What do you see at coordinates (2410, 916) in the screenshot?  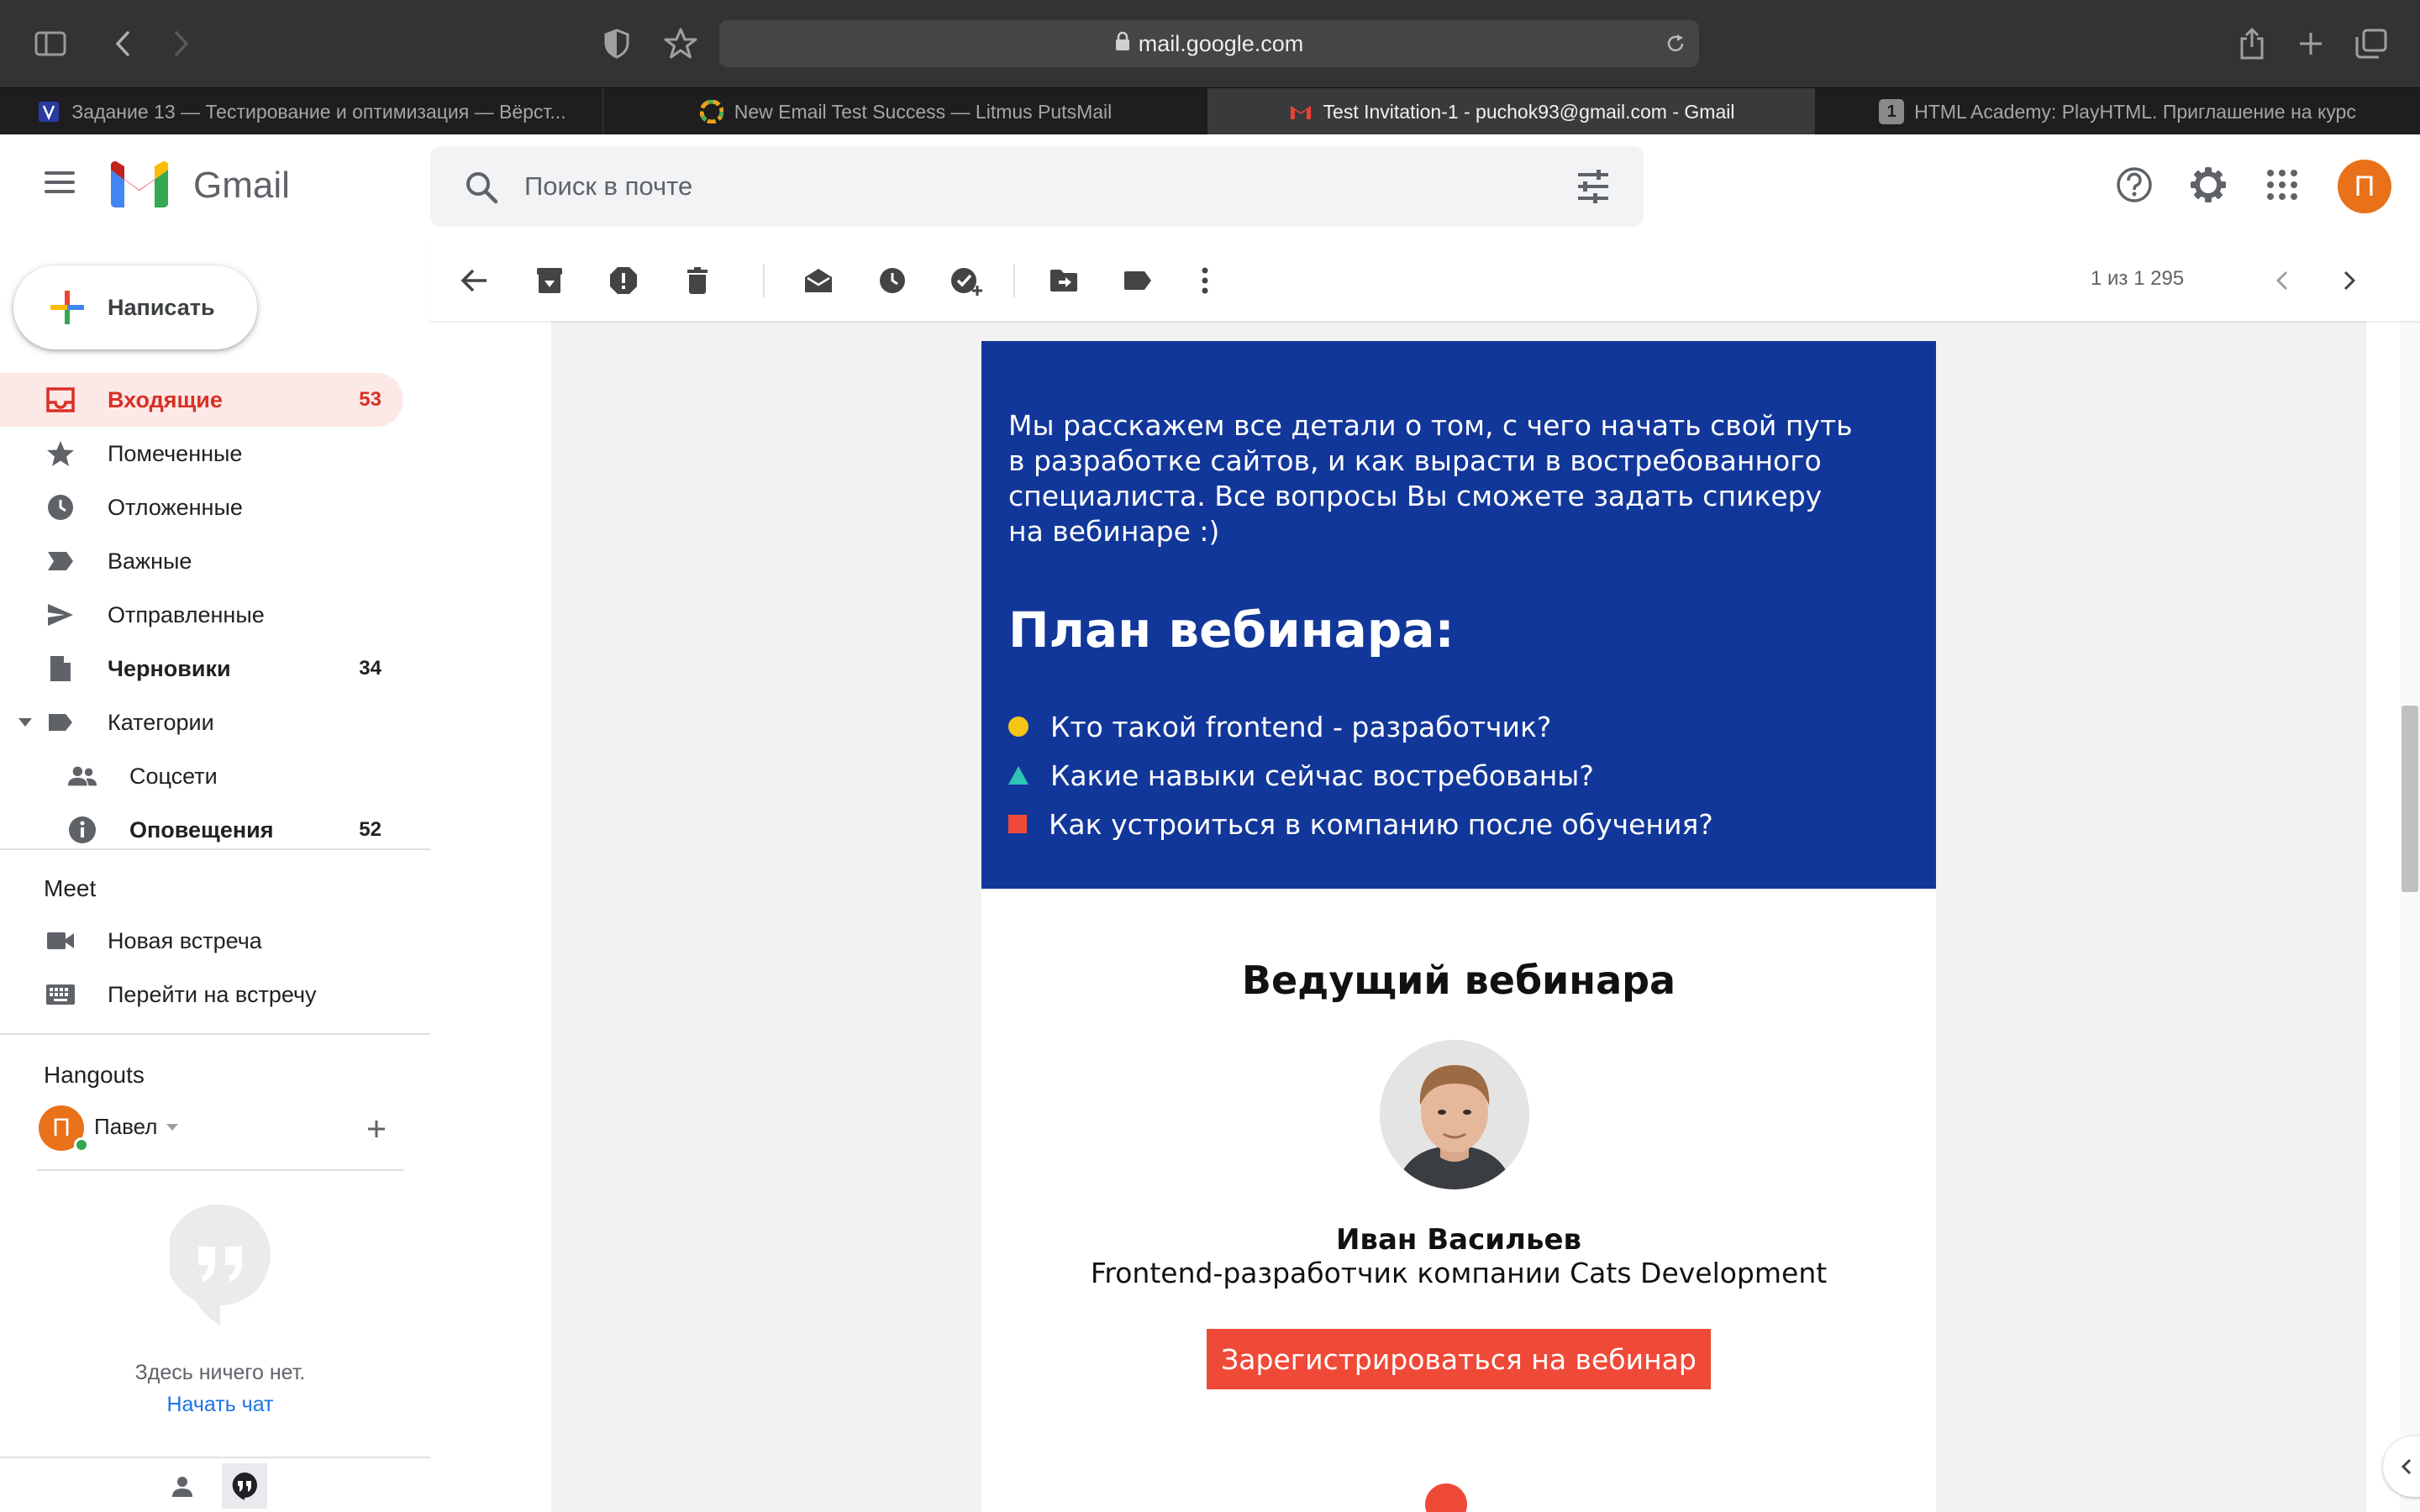 I see `scrollbar-track` at bounding box center [2410, 916].